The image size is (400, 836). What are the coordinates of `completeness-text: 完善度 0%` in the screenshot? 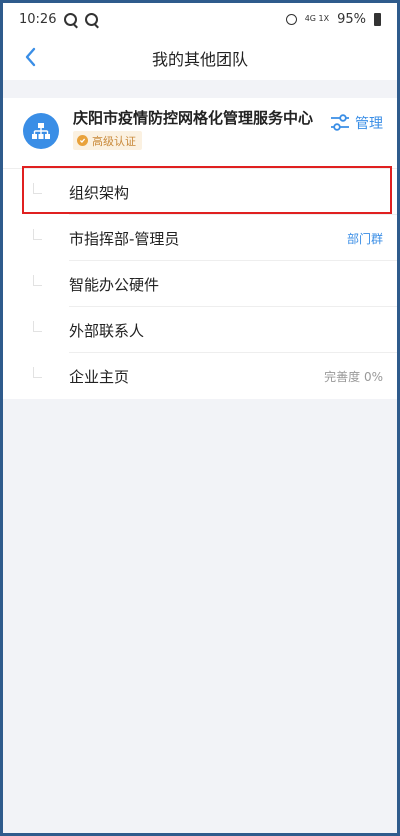 It's located at (353, 376).